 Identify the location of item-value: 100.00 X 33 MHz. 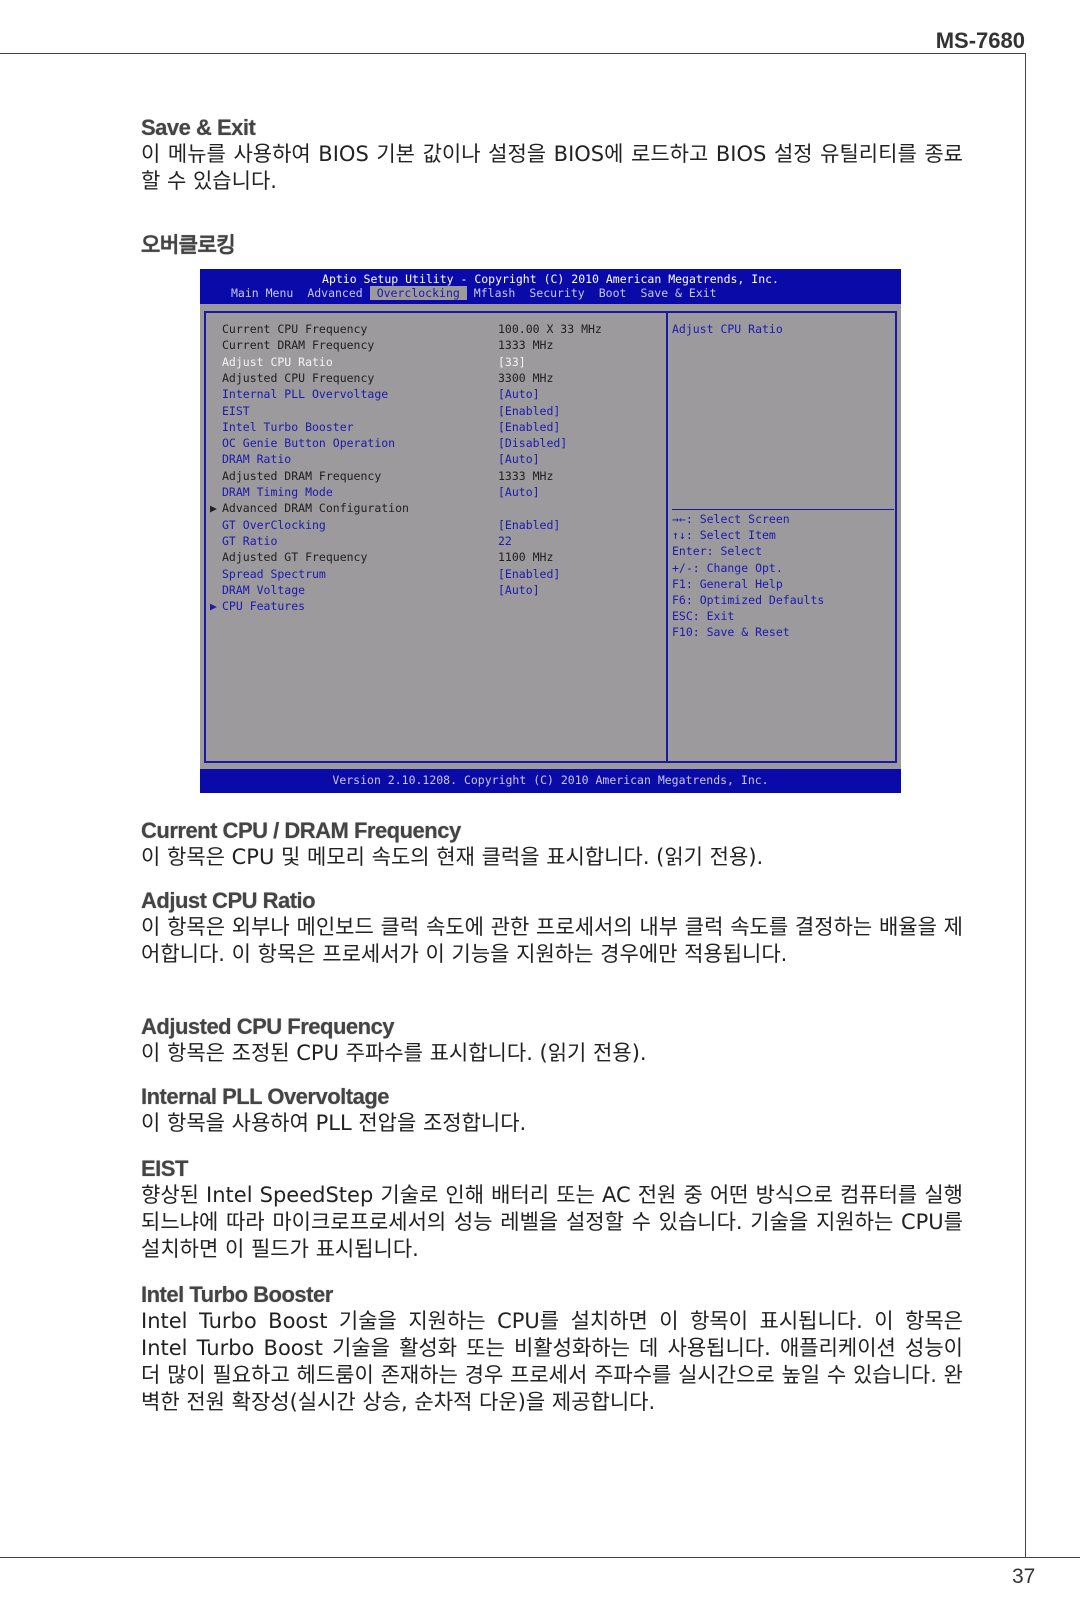
(550, 329).